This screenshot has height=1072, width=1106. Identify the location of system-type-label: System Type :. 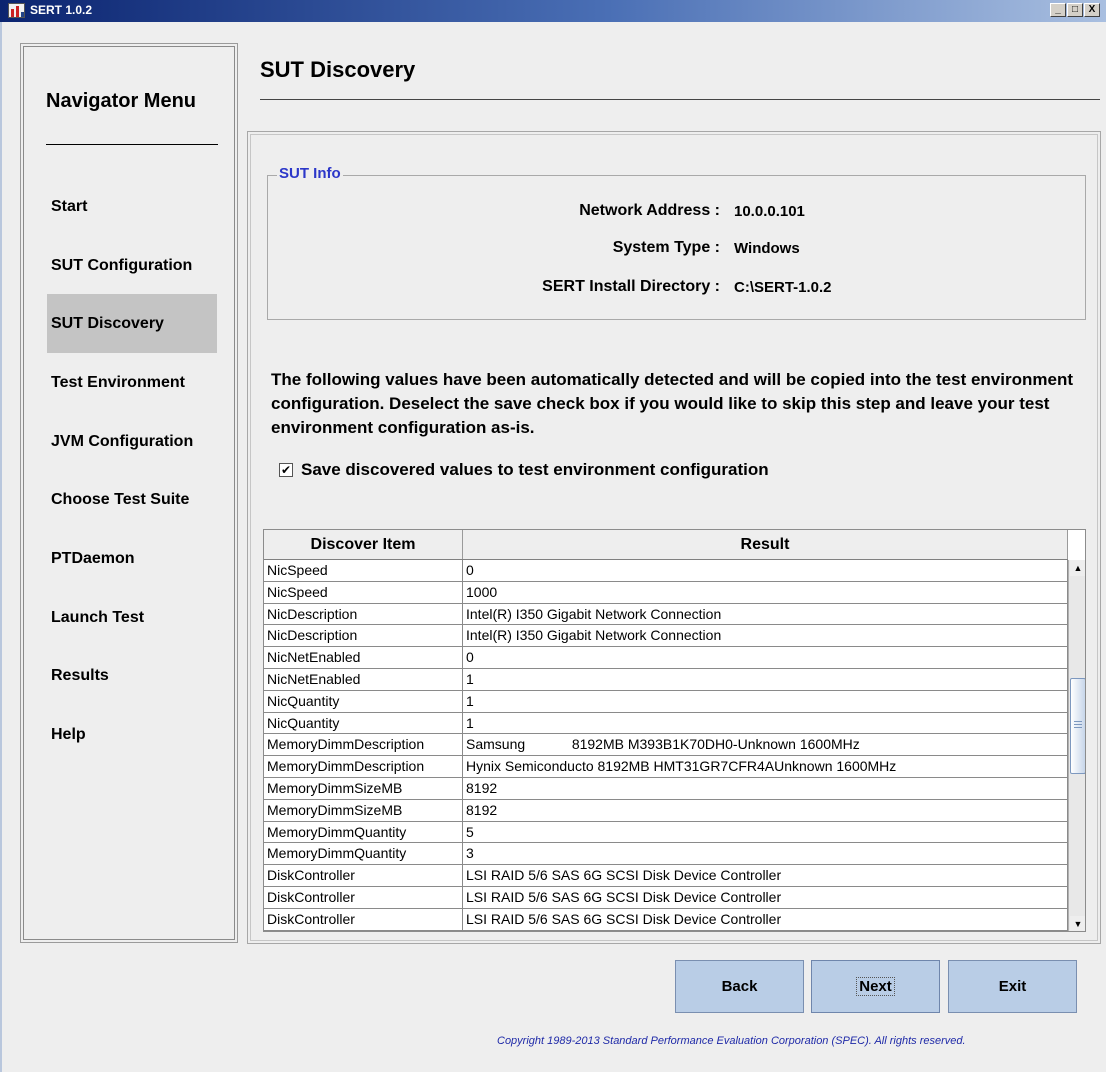
(666, 247).